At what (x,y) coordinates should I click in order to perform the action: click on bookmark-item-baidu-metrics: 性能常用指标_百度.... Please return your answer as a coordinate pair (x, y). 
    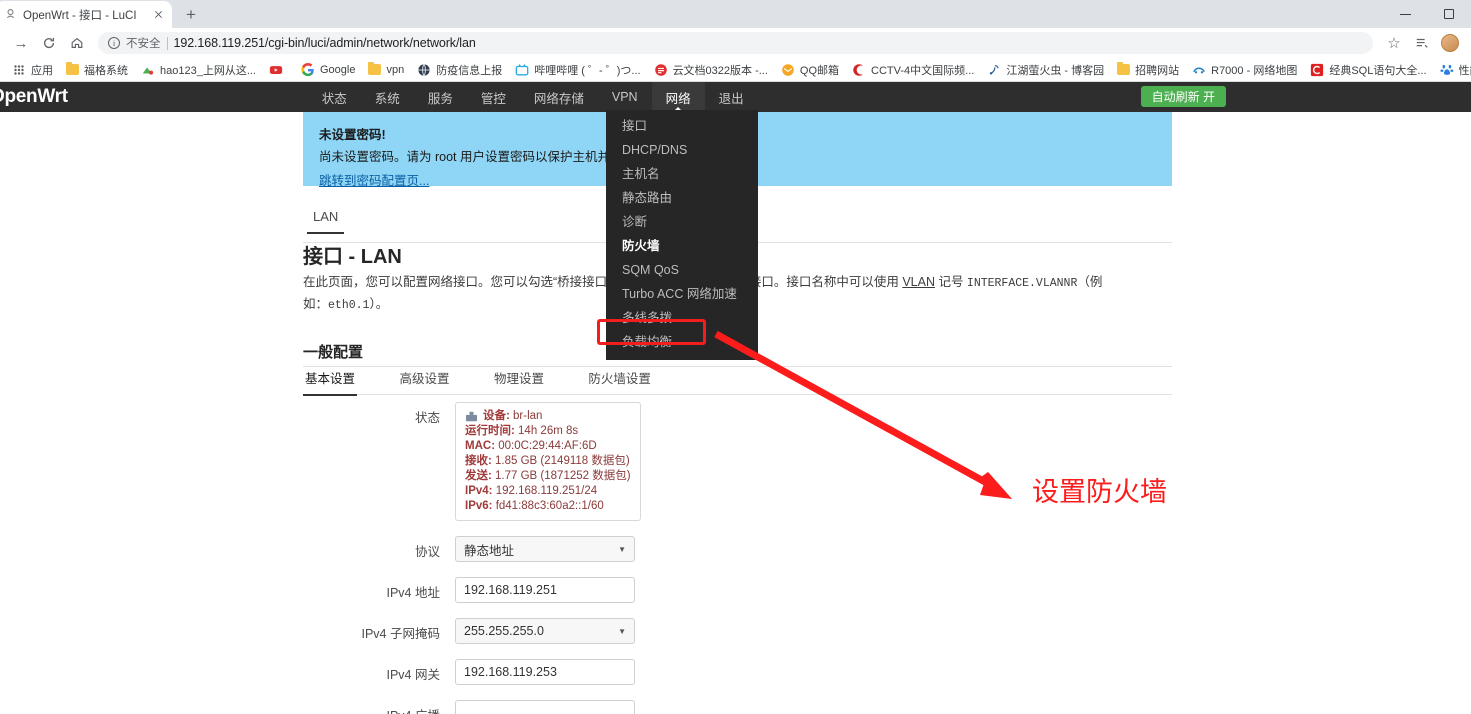
    Looking at the image, I should click on (1452, 70).